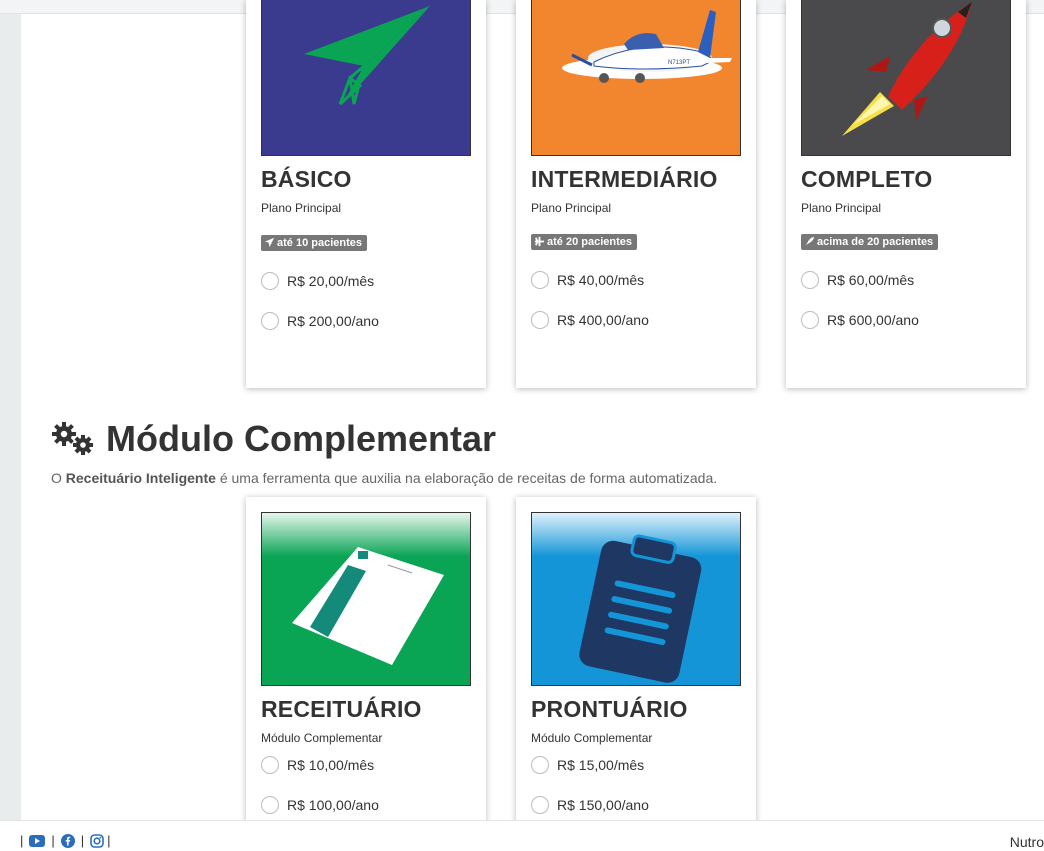 This screenshot has width=1044, height=851. Describe the element at coordinates (624, 179) in the screenshot. I see `plan-title: INTERMEDIÁRIO` at that location.